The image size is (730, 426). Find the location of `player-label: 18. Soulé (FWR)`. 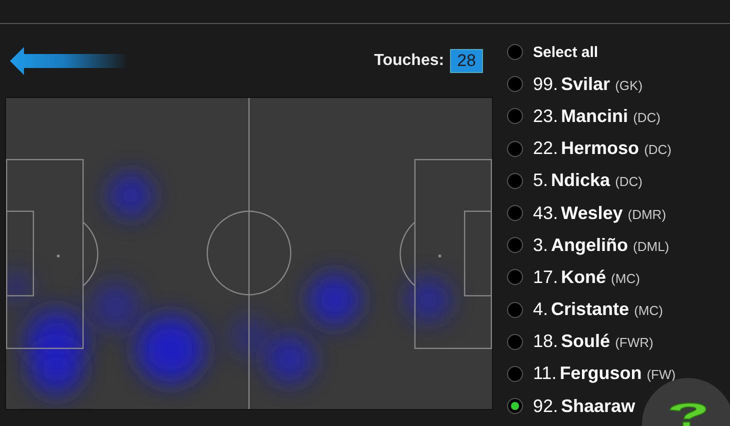

player-label: 18. Soulé (FWR) is located at coordinates (593, 341).